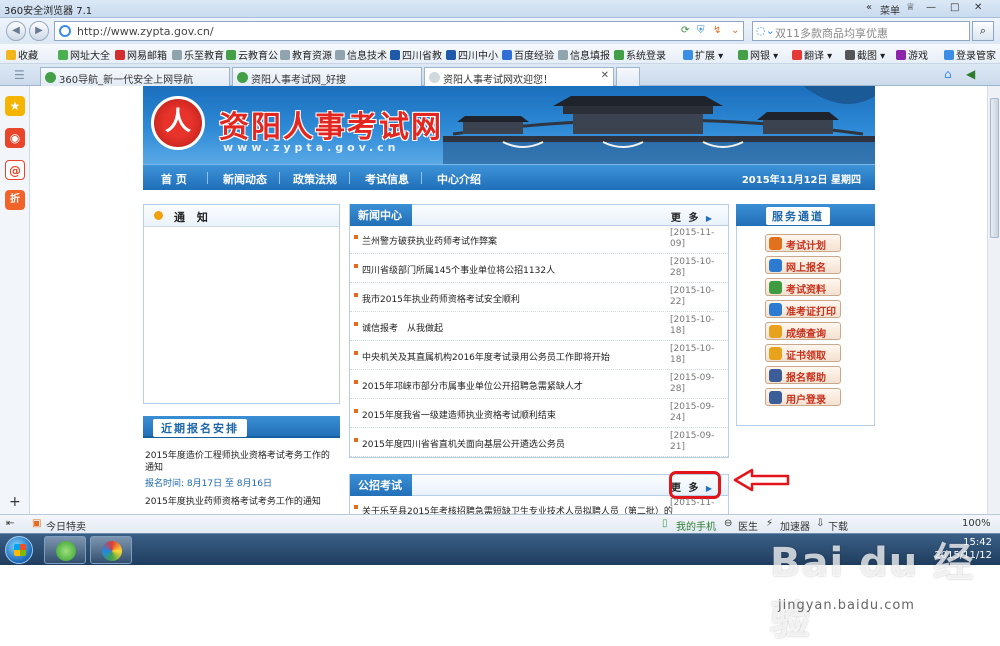 This screenshot has width=1000, height=646. What do you see at coordinates (463, 443) in the screenshot?
I see `news-title-link: 2015年度四川省省直机关面向基层公开遴选公务员` at bounding box center [463, 443].